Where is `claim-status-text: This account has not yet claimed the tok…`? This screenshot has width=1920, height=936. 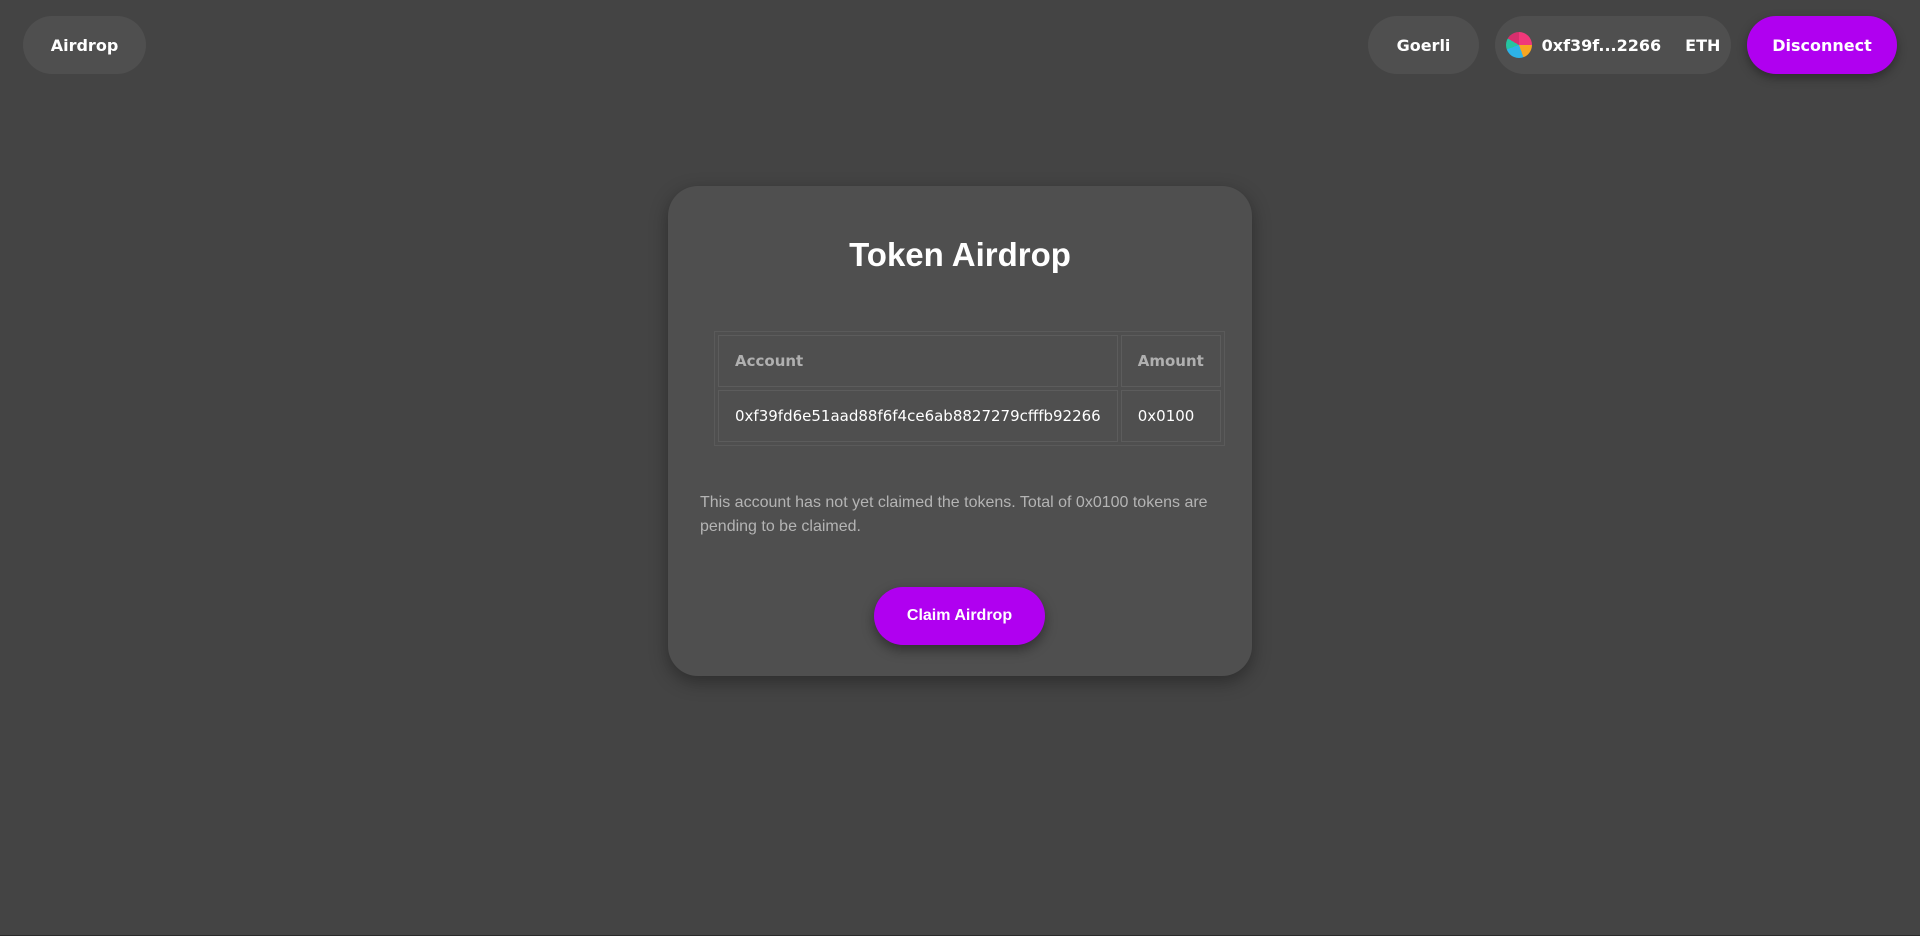 claim-status-text: This account has not yet claimed the tok… is located at coordinates (954, 514).